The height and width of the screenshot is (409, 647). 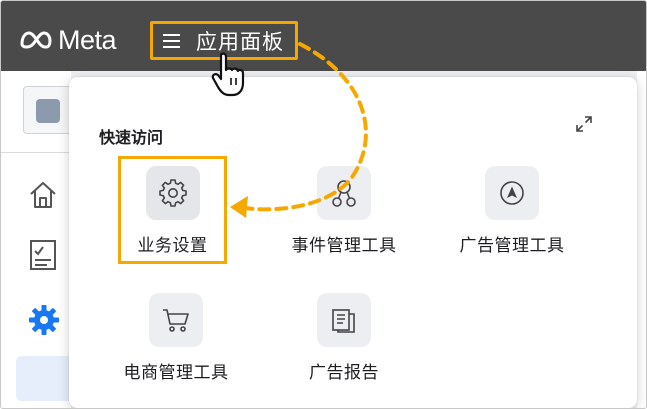 What do you see at coordinates (641, 239) in the screenshot?
I see `background-content-edge` at bounding box center [641, 239].